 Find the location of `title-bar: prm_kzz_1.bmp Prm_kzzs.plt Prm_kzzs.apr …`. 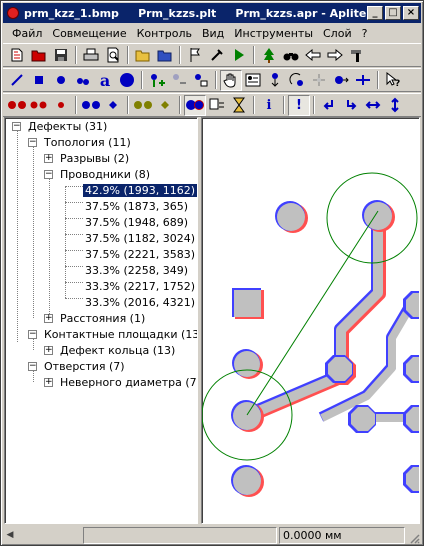

title-bar: prm_kzz_1.bmp Prm_kzzs.plt Prm_kzzs.apr … is located at coordinates (212, 13).